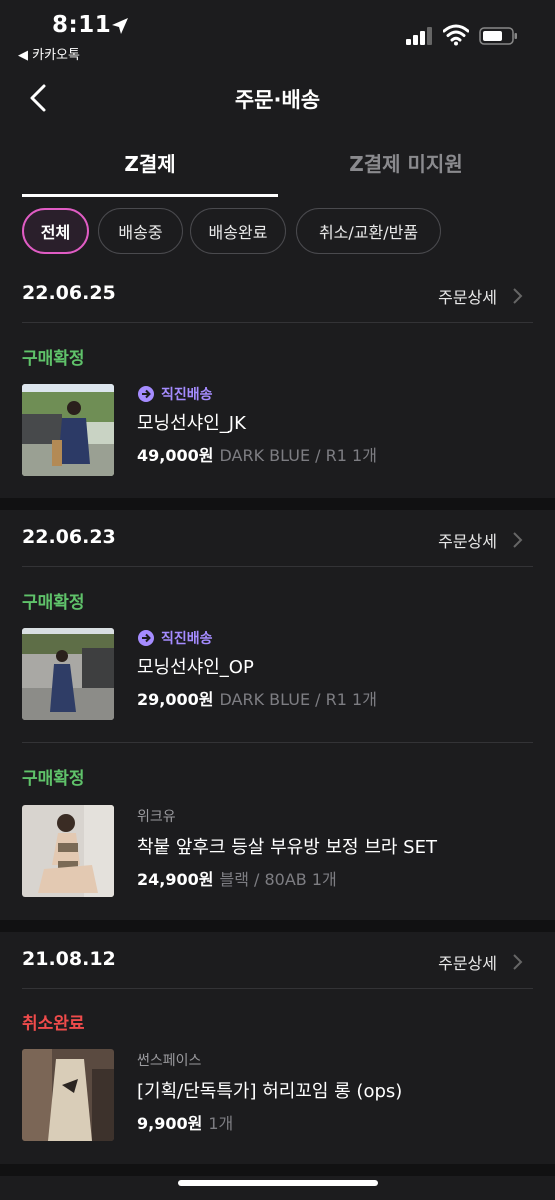  I want to click on order-date: 21.08.12, so click(69, 959).